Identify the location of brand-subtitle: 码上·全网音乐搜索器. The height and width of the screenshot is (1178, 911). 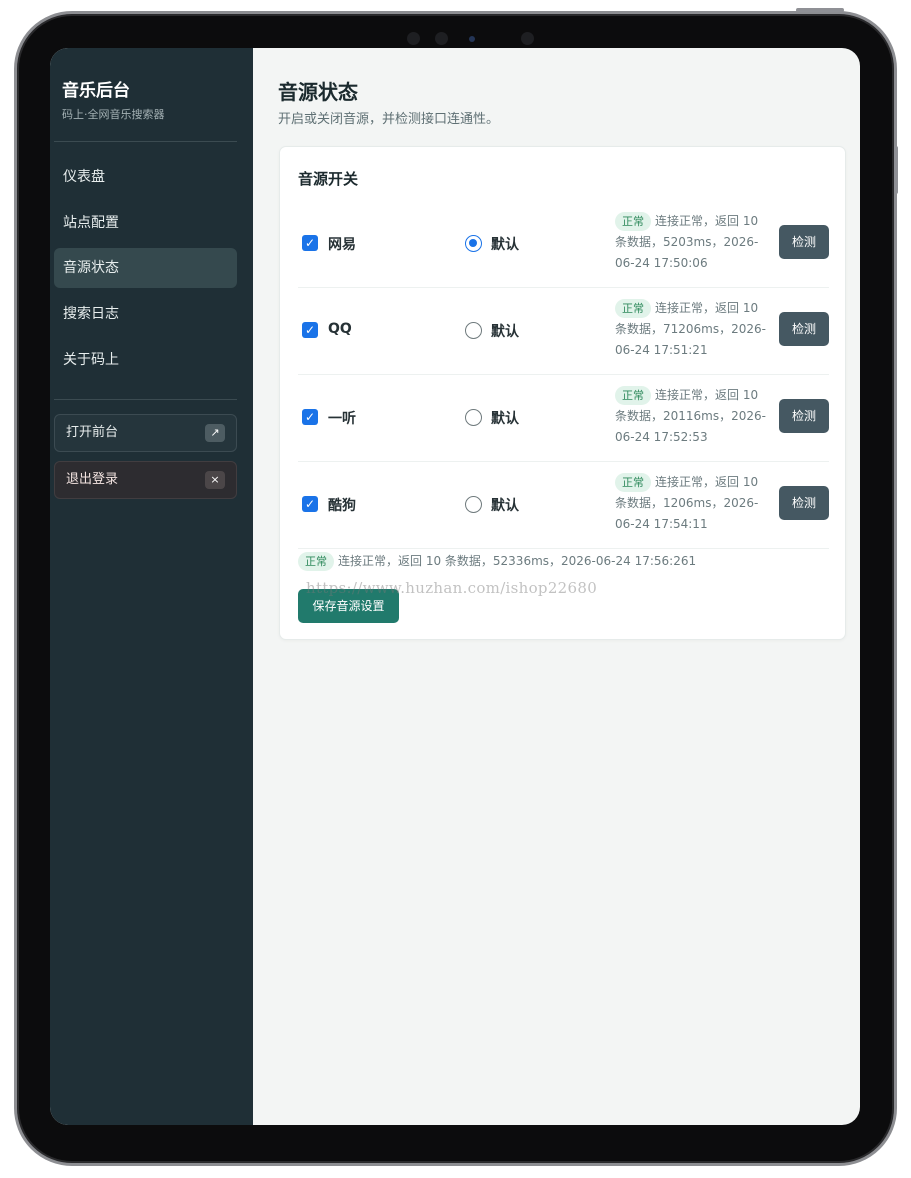
(113, 114).